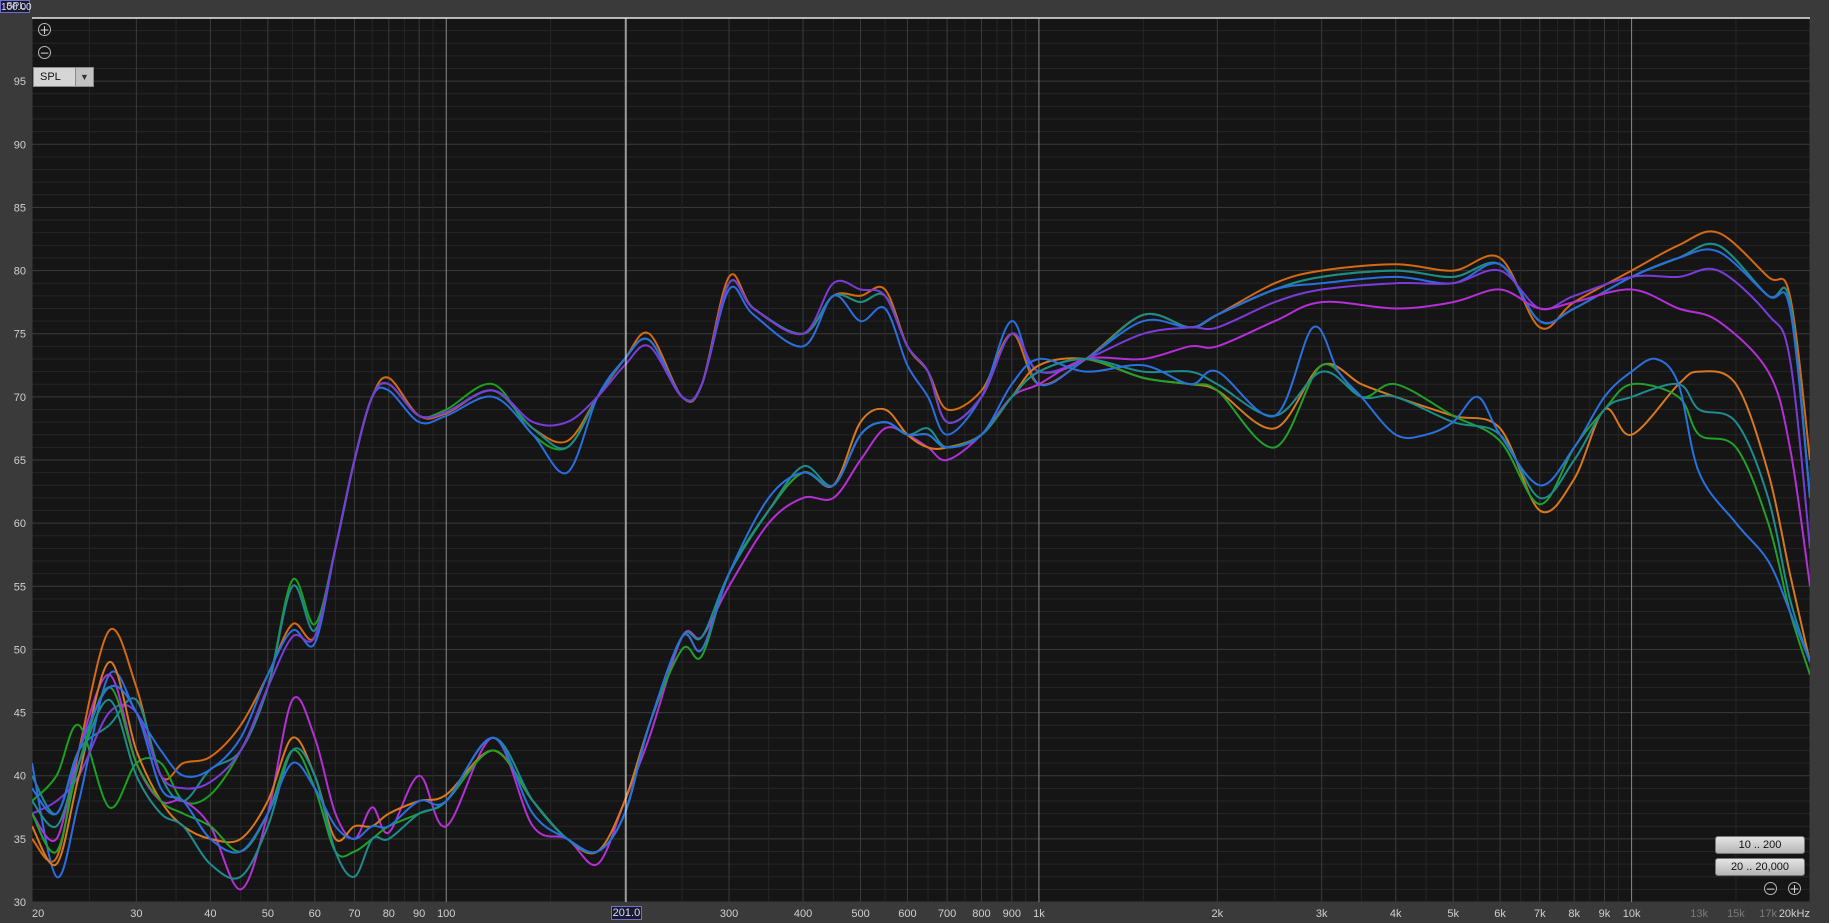 The height and width of the screenshot is (923, 1829). I want to click on measurement-select: SPL ▼, so click(63, 77).